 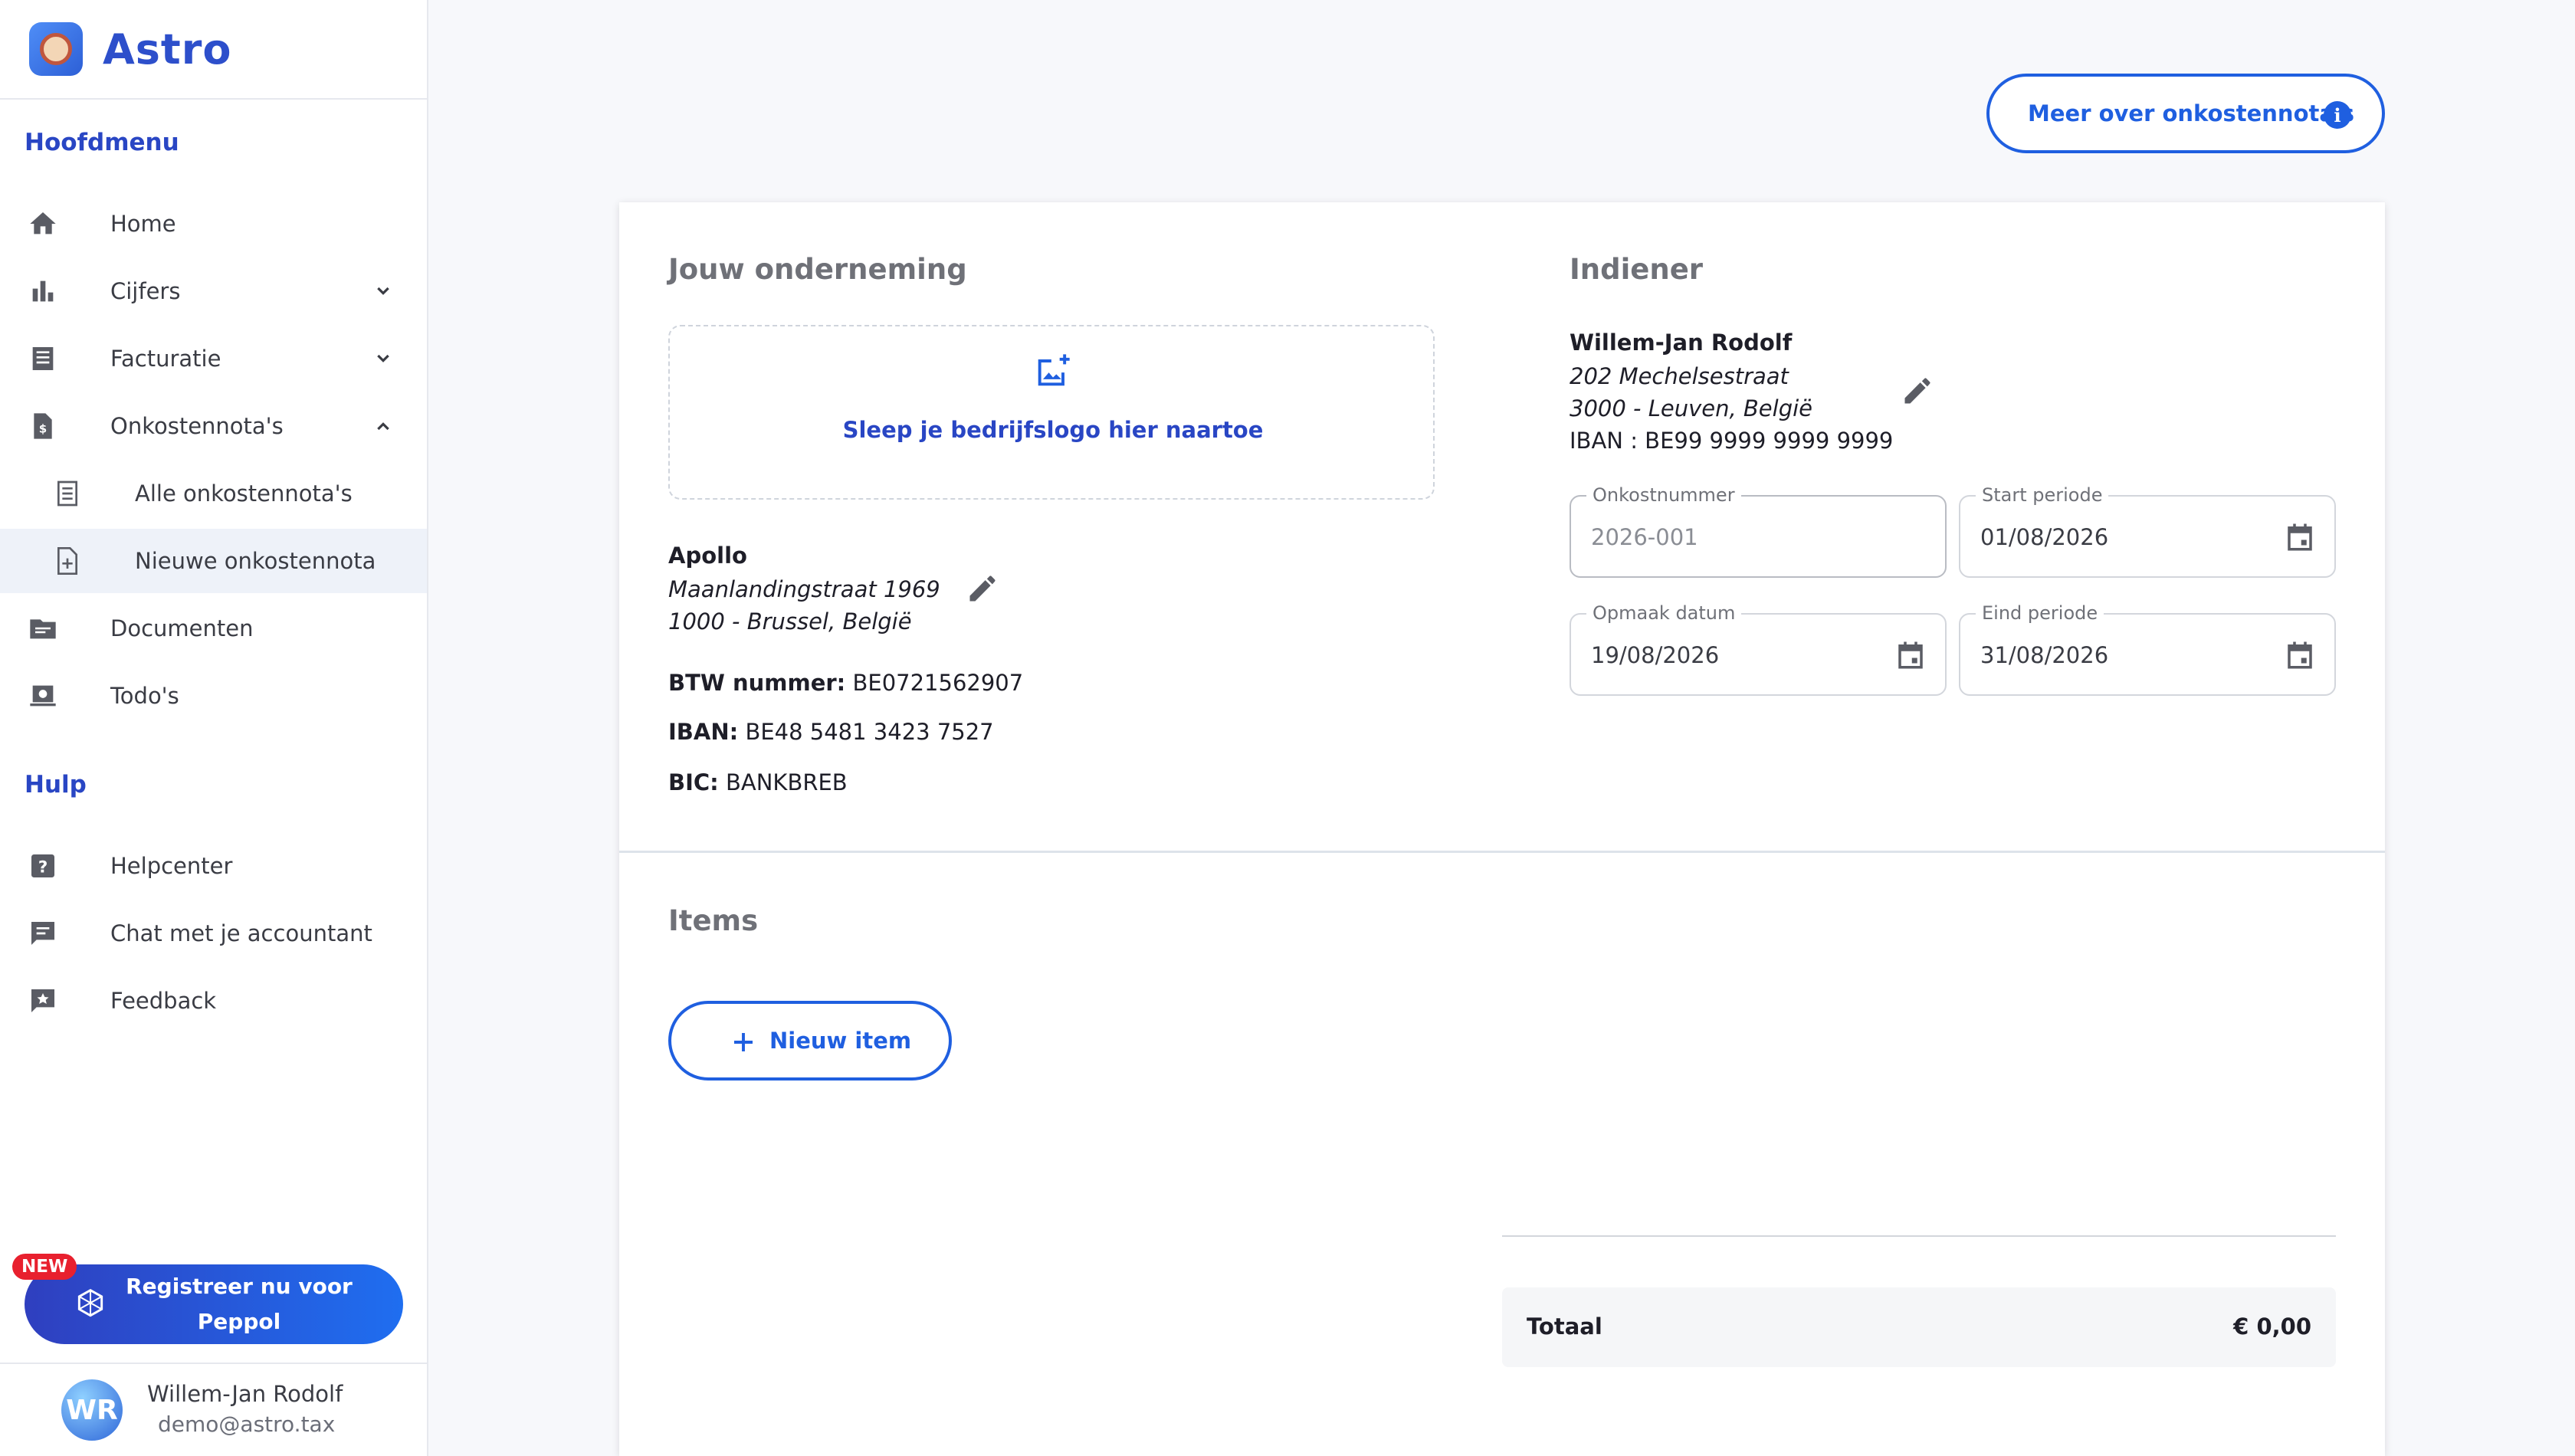 What do you see at coordinates (43, 628) in the screenshot?
I see `folder-icon` at bounding box center [43, 628].